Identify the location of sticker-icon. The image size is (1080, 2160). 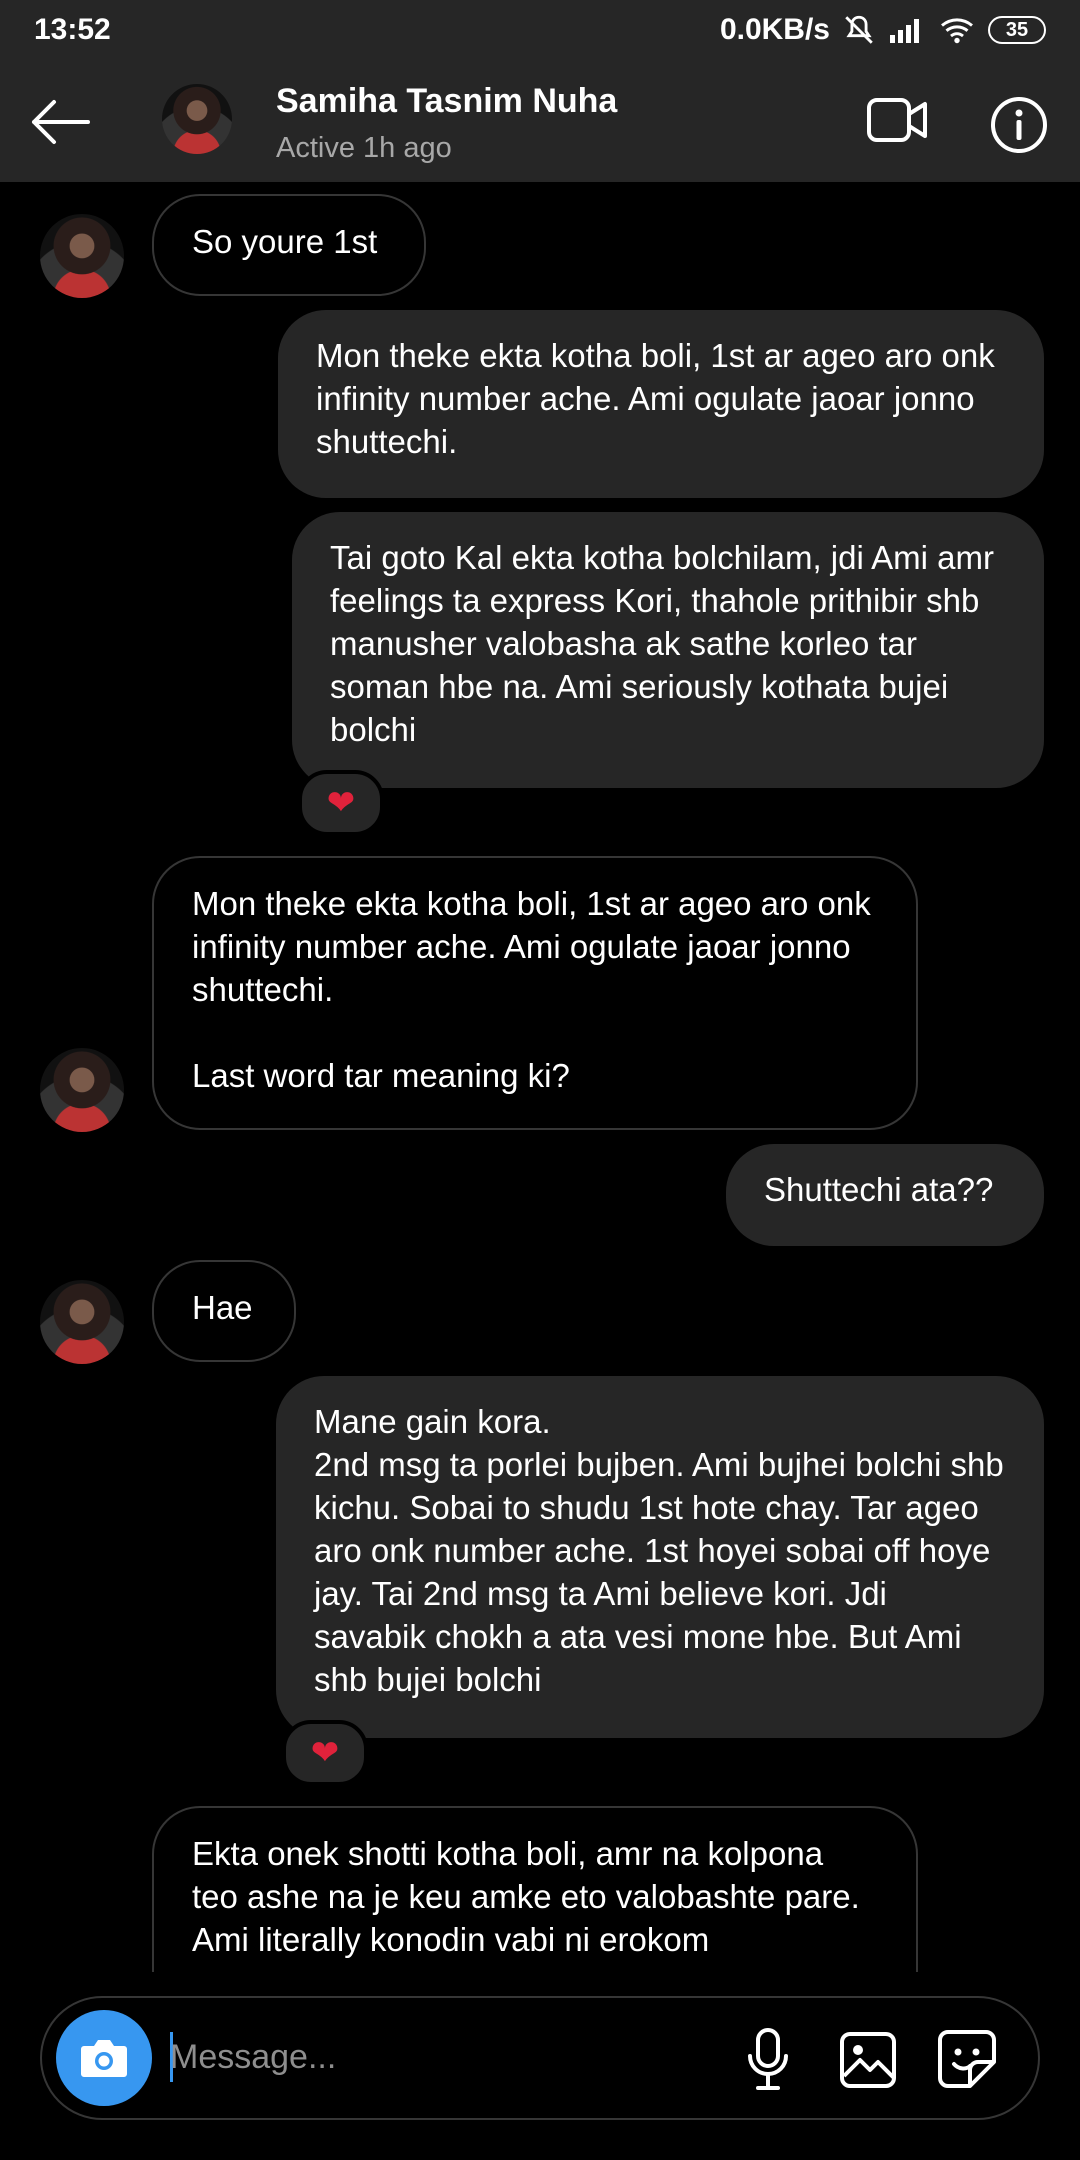
(967, 2059).